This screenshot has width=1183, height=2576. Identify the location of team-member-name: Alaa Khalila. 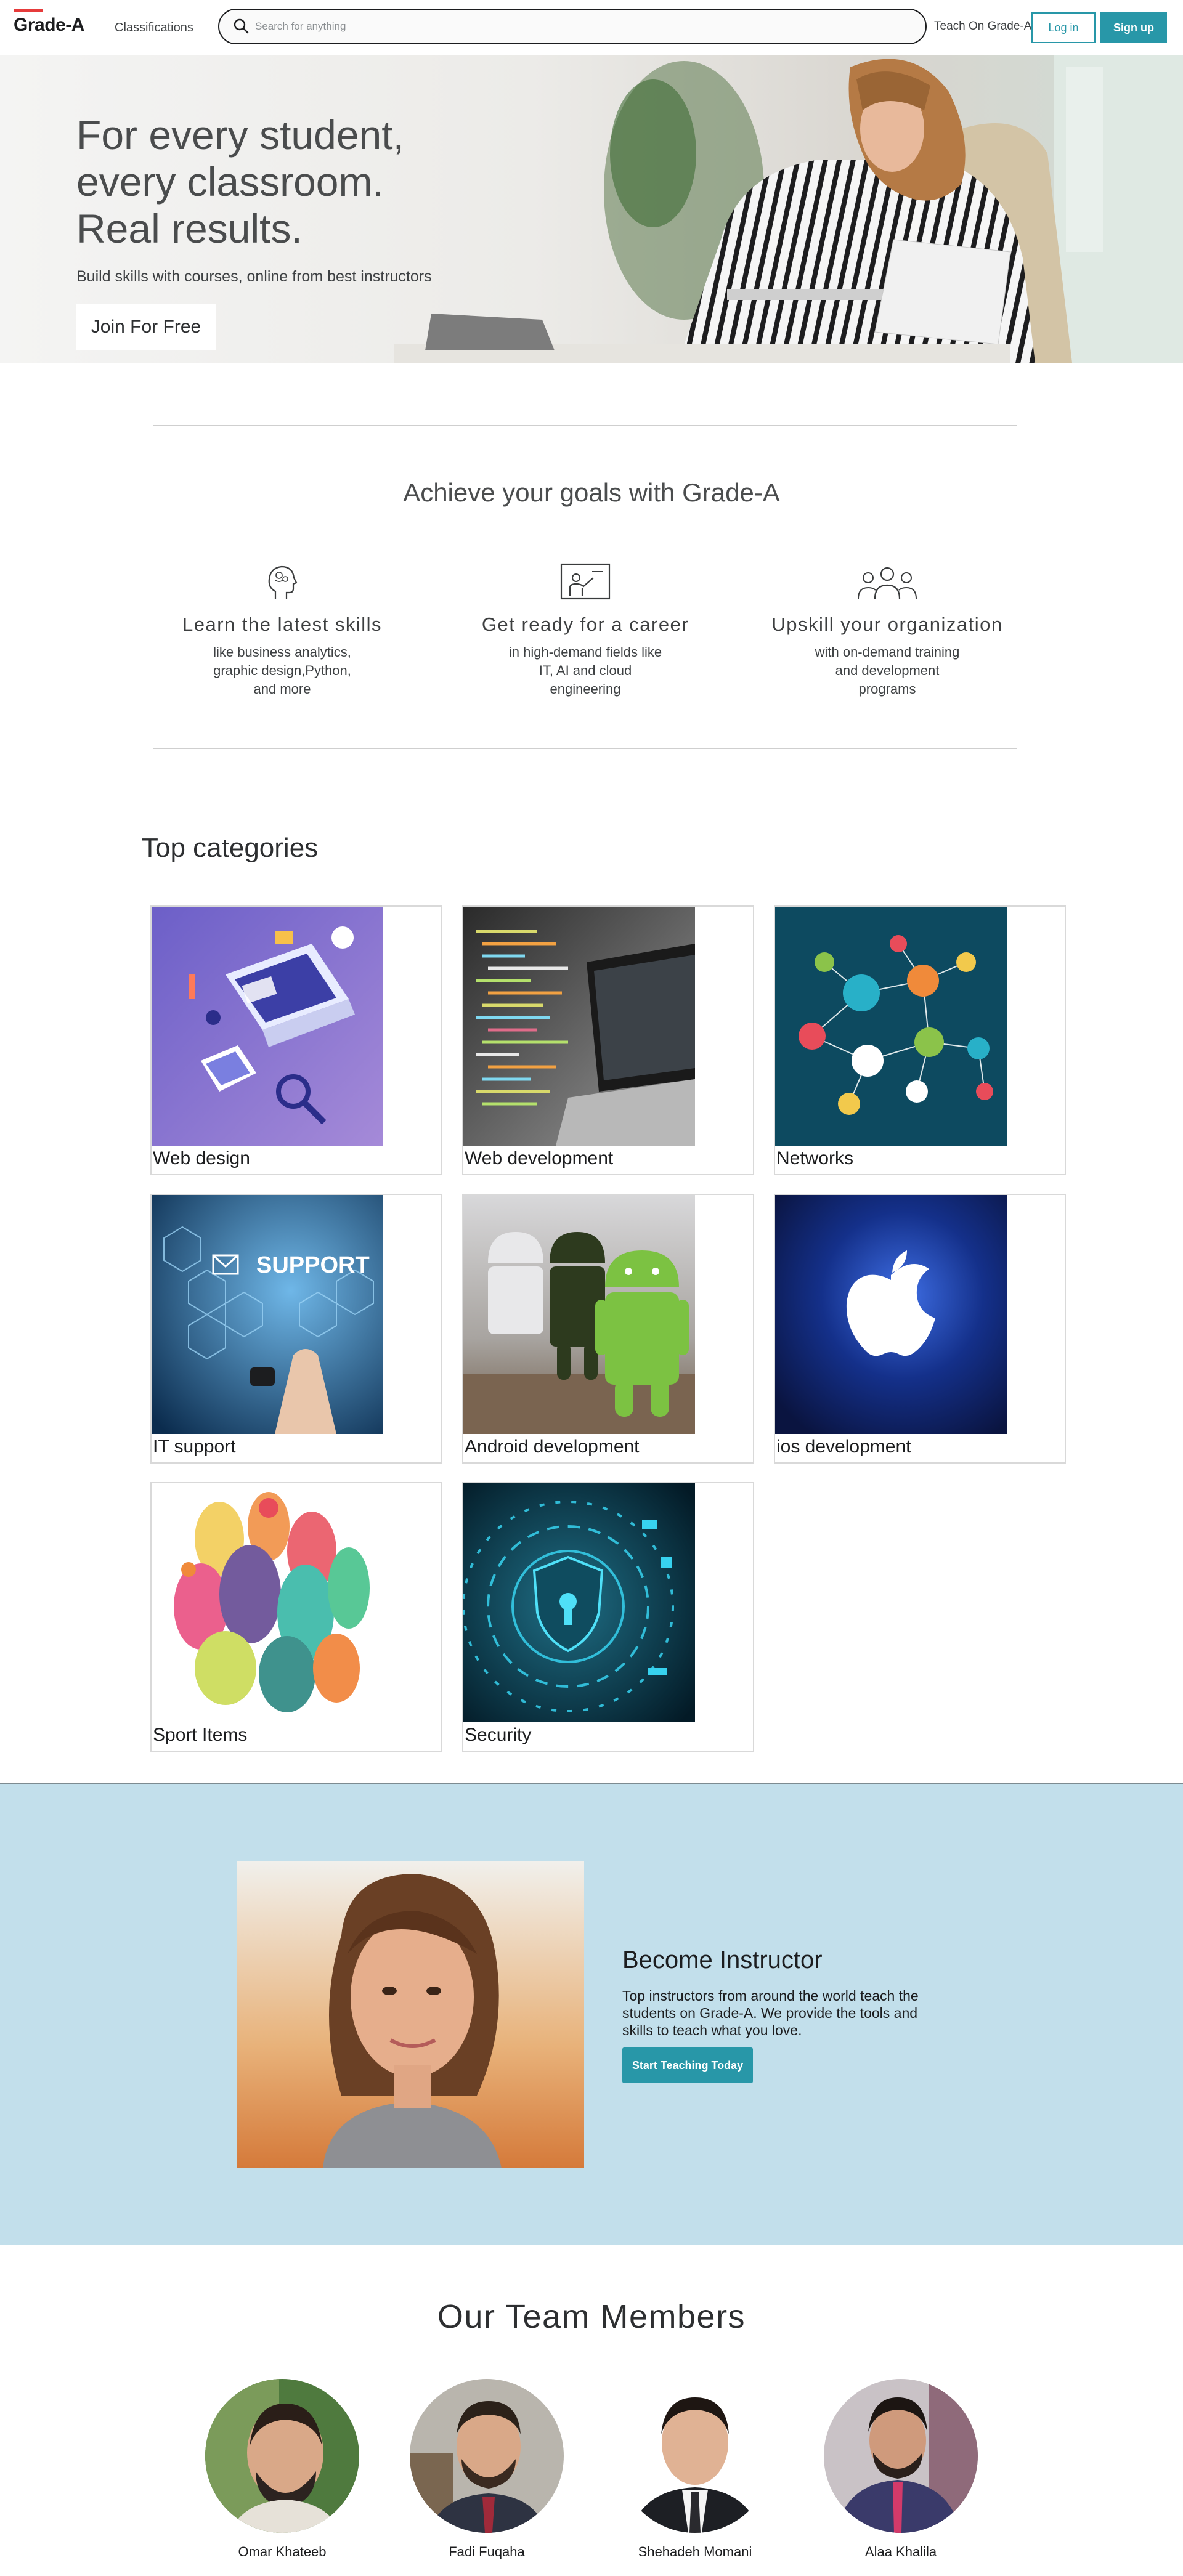
(900, 2551).